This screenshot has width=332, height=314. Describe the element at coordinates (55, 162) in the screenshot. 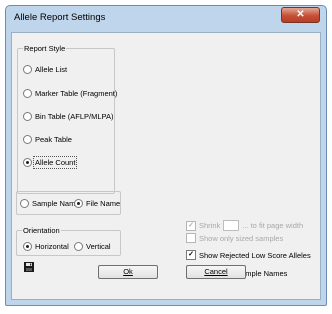

I see `radio-label: Allele Count` at that location.